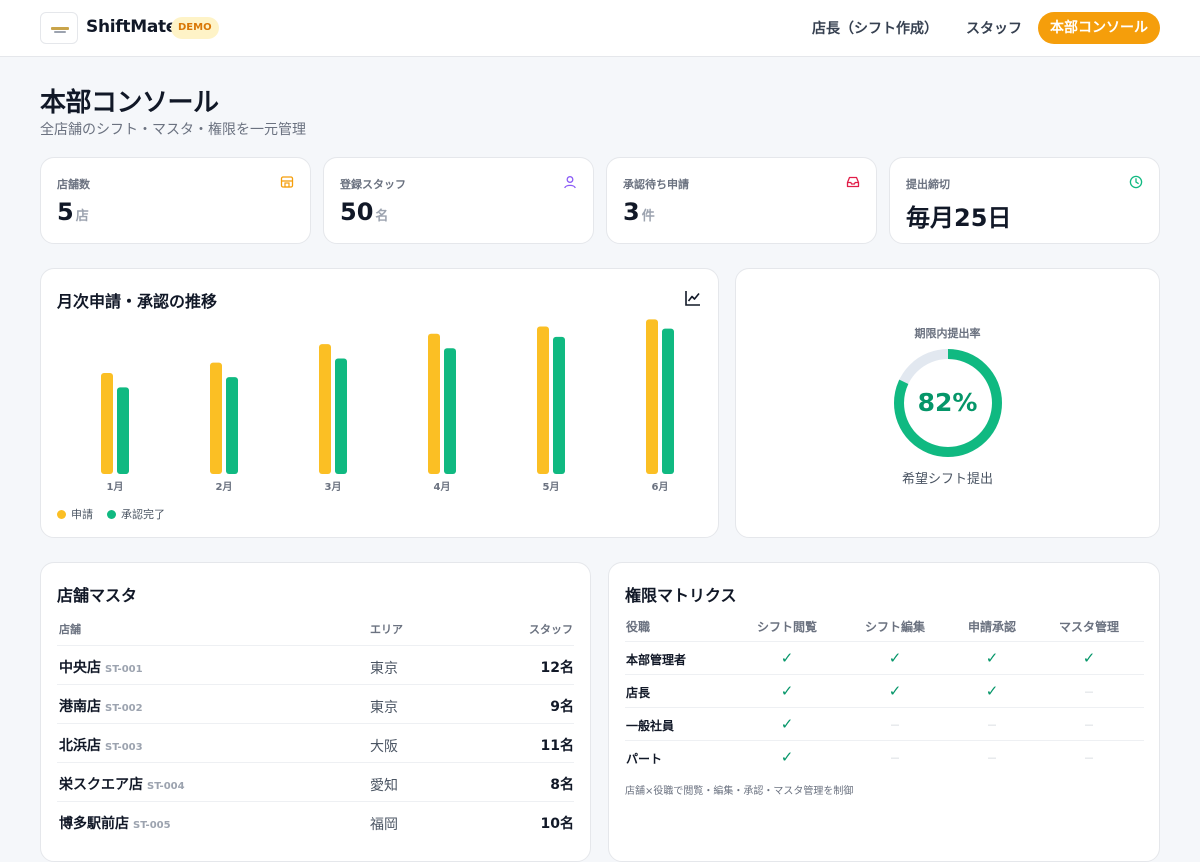 This screenshot has height=862, width=1200. What do you see at coordinates (315, 781) in the screenshot?
I see `store-row: 栄スクエア店 ST-004 愛知 8名` at bounding box center [315, 781].